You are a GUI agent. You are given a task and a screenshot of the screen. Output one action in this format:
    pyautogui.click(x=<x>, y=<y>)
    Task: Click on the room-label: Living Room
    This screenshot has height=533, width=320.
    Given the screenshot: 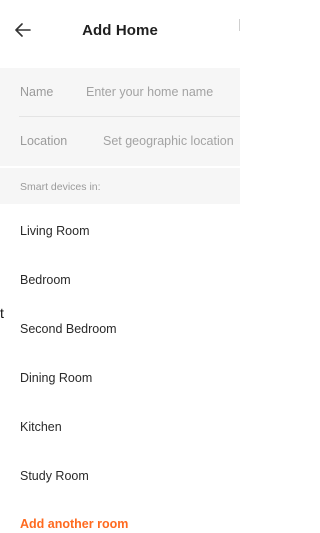 What is the action you would take?
    pyautogui.click(x=55, y=231)
    